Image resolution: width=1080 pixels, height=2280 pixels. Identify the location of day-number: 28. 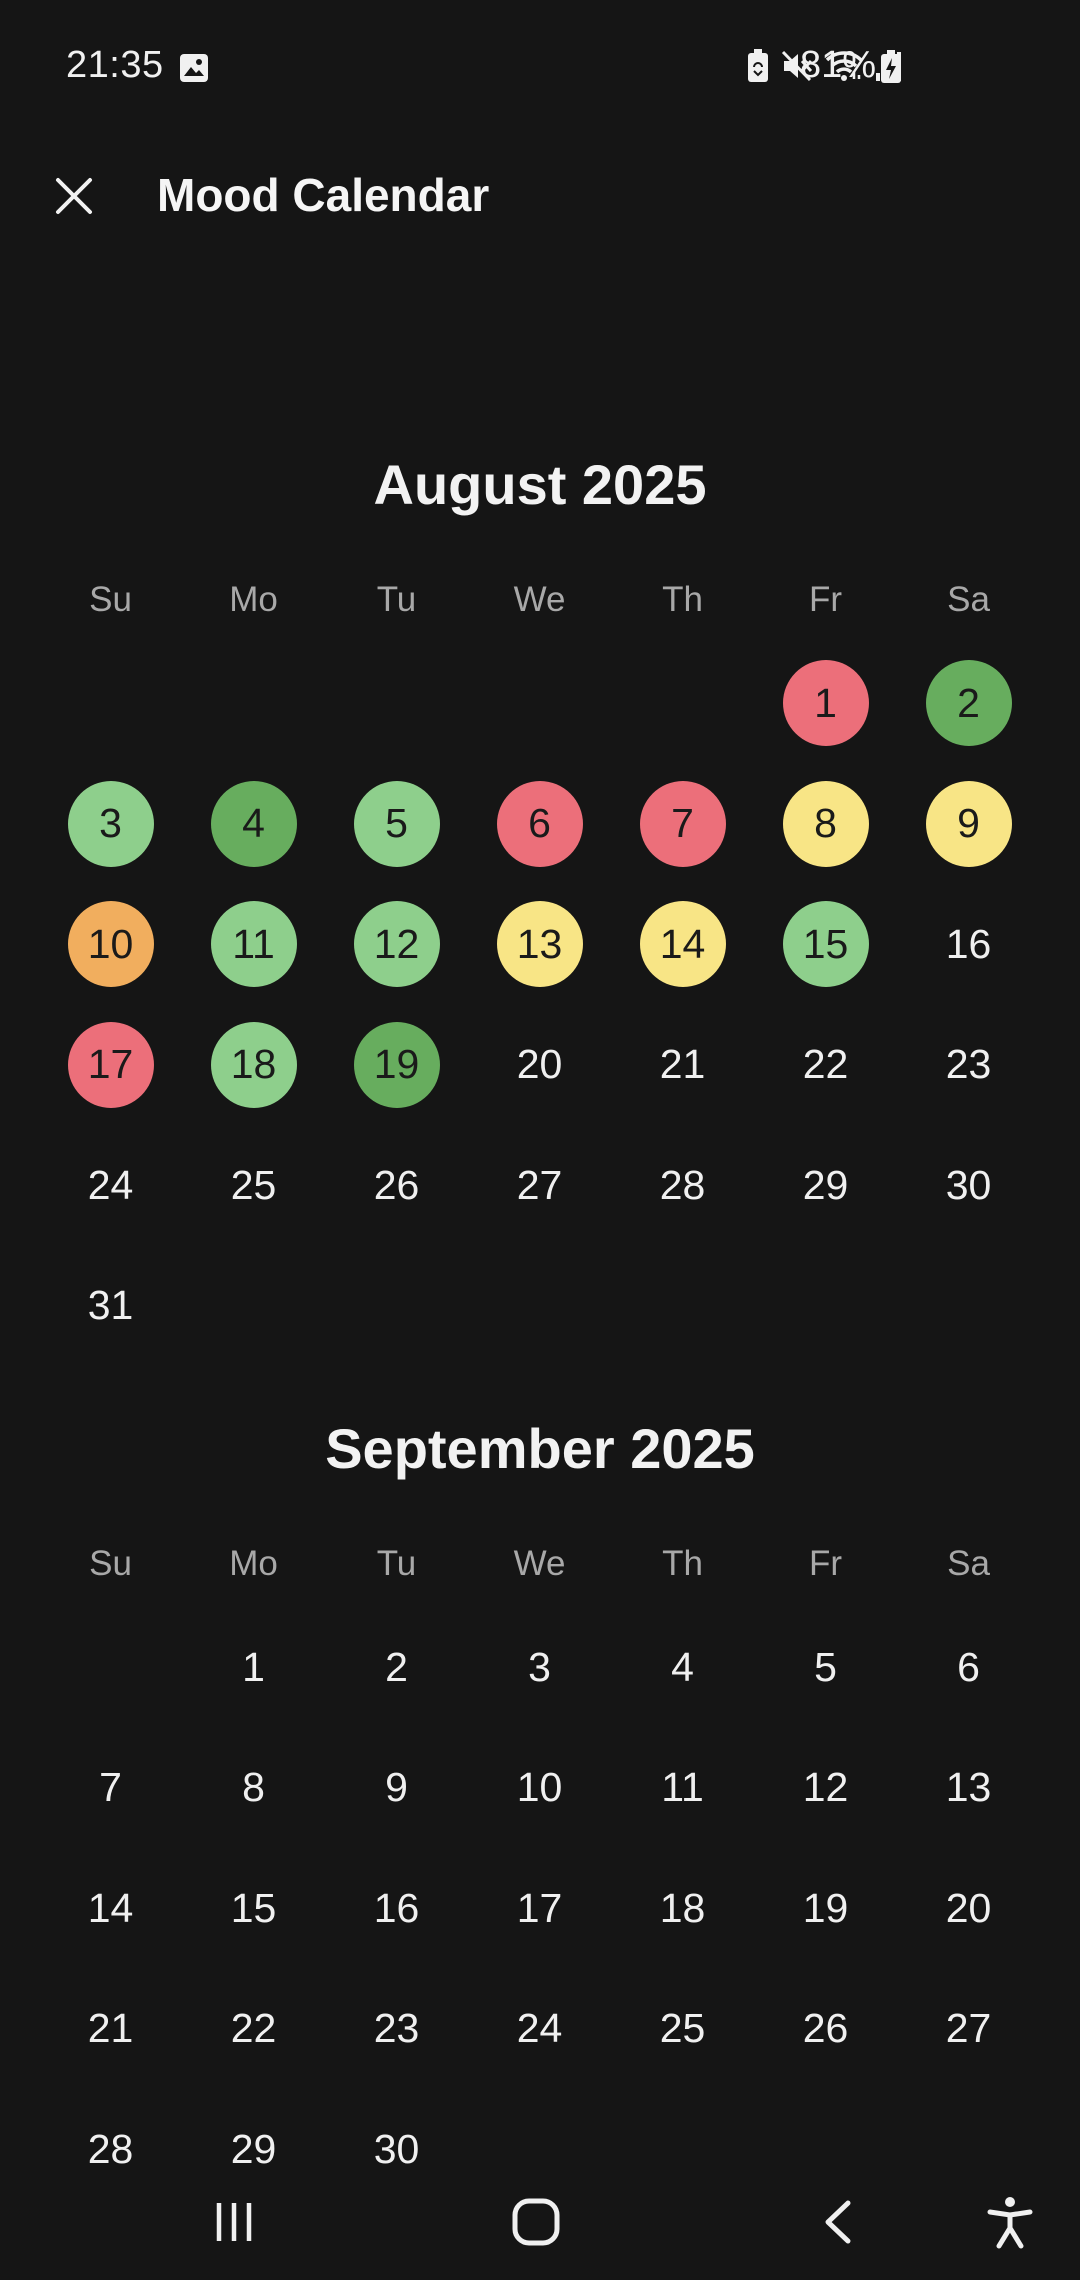
(682, 1184).